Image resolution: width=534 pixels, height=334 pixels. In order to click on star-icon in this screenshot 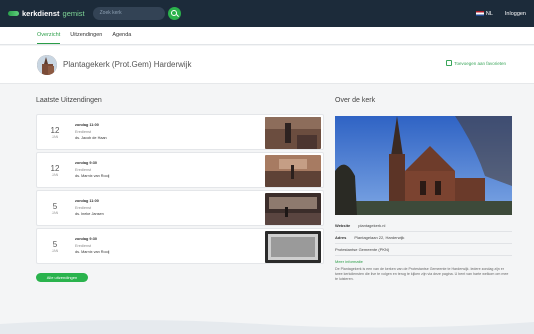, I will do `click(449, 63)`.